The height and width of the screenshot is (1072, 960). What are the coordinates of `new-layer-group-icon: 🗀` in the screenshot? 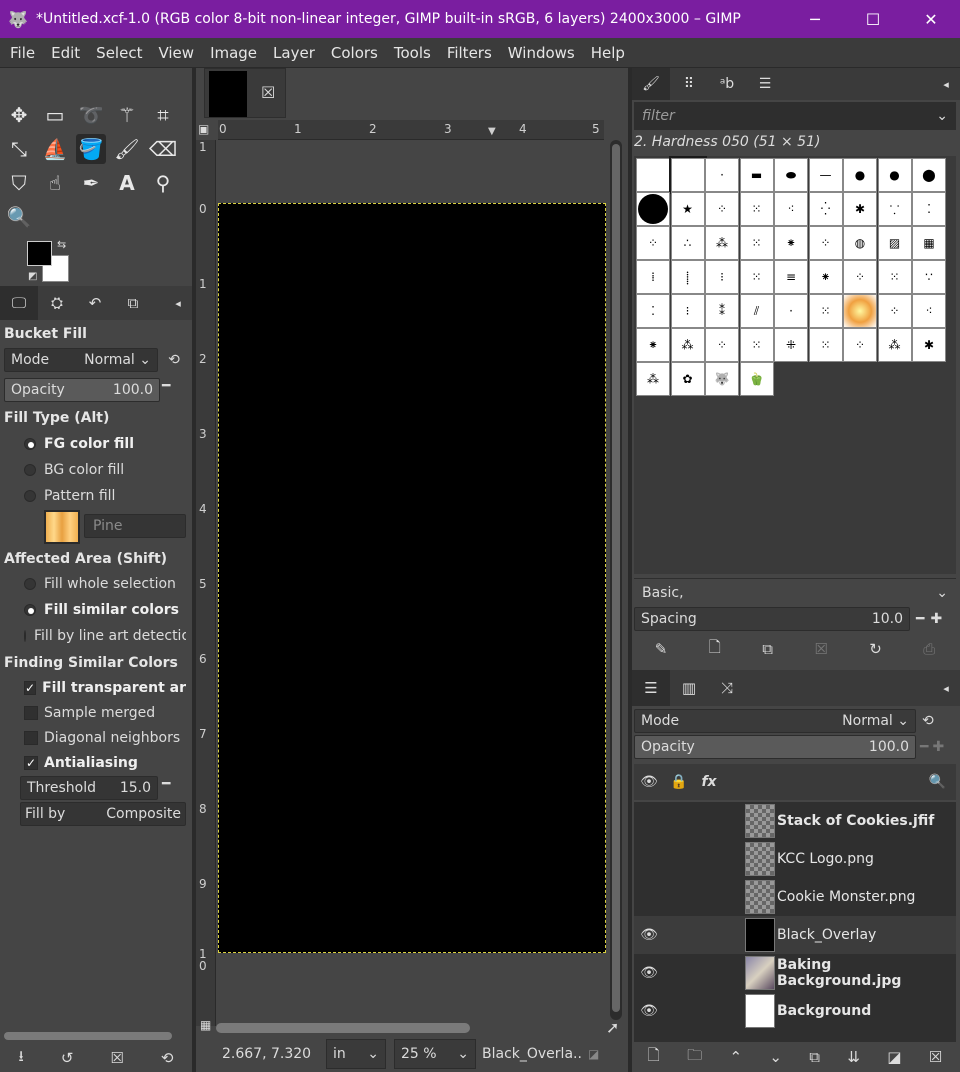 It's located at (694, 1057).